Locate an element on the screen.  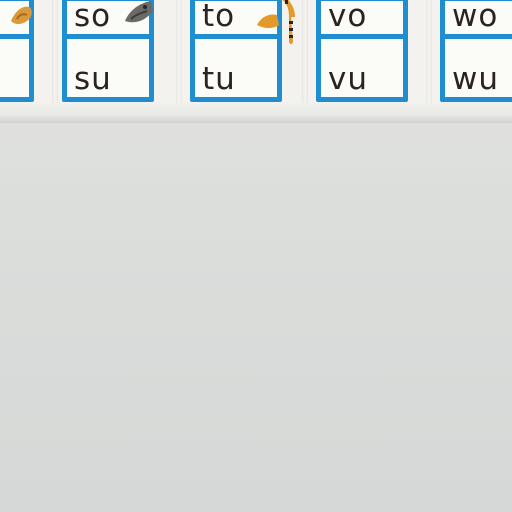
syllable-card-w: wo wu is located at coordinates (476, 51).